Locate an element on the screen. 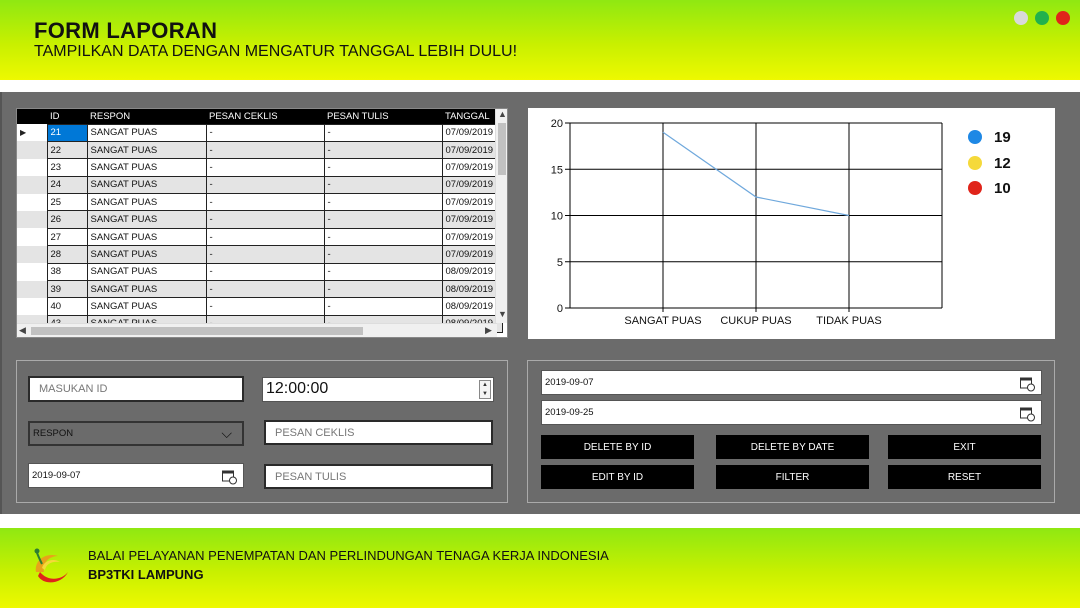 The image size is (1080, 608). column-header-pesan-ceklis: PESAN CEKLIS is located at coordinates (265, 116).